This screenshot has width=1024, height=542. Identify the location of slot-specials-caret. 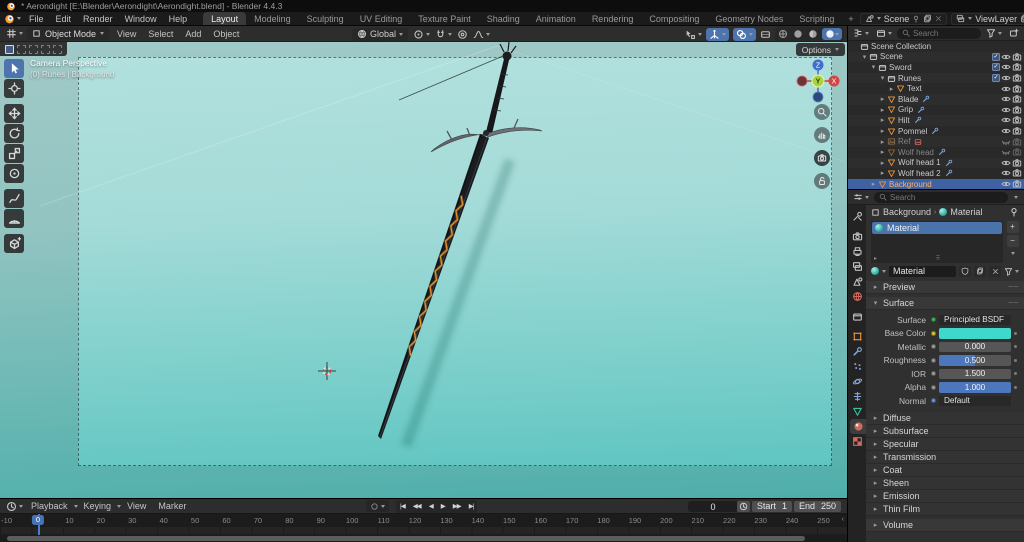
(1012, 253).